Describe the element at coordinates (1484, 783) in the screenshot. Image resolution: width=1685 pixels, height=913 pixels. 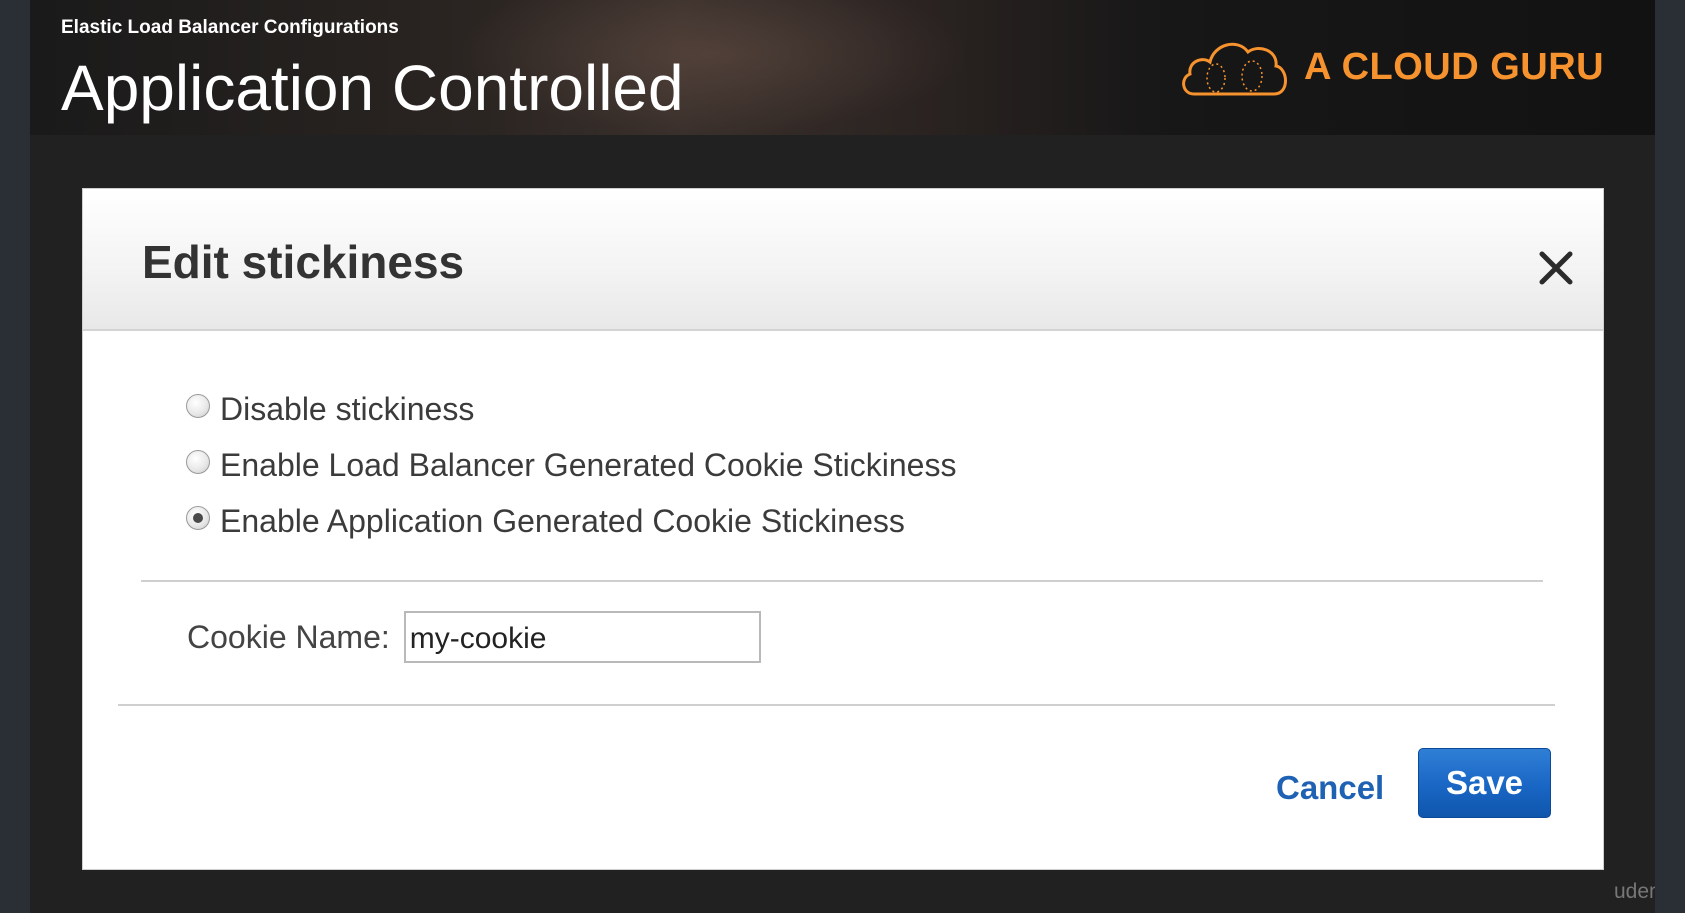
I see `save-button: Save` at that location.